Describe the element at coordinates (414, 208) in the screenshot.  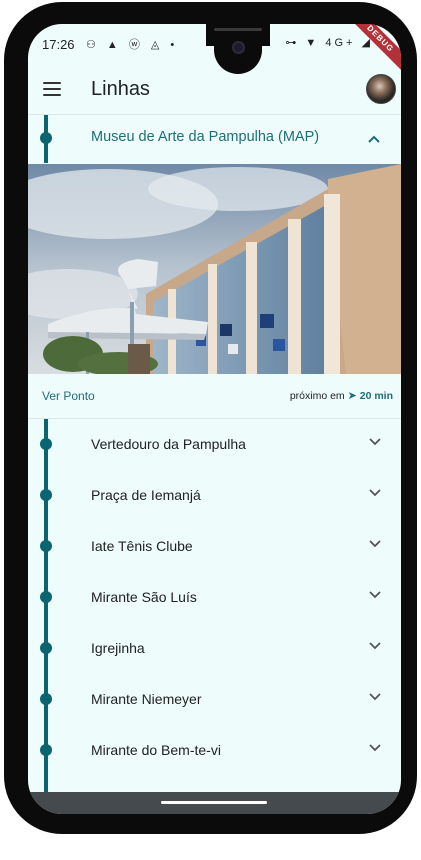
I see `power-button` at that location.